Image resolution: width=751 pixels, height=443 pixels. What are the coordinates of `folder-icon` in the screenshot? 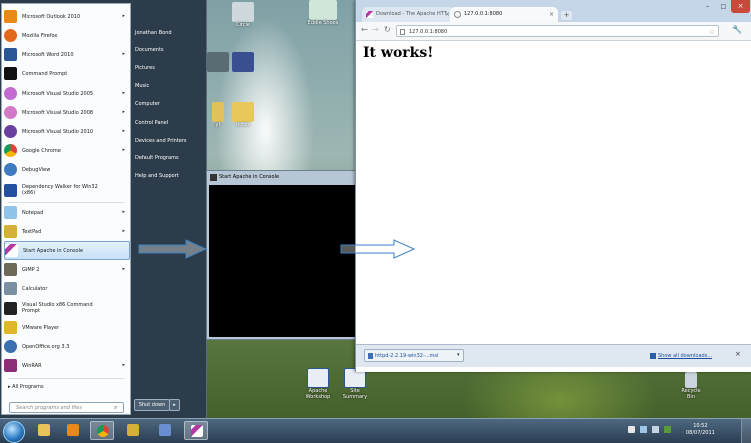 It's located at (243, 112).